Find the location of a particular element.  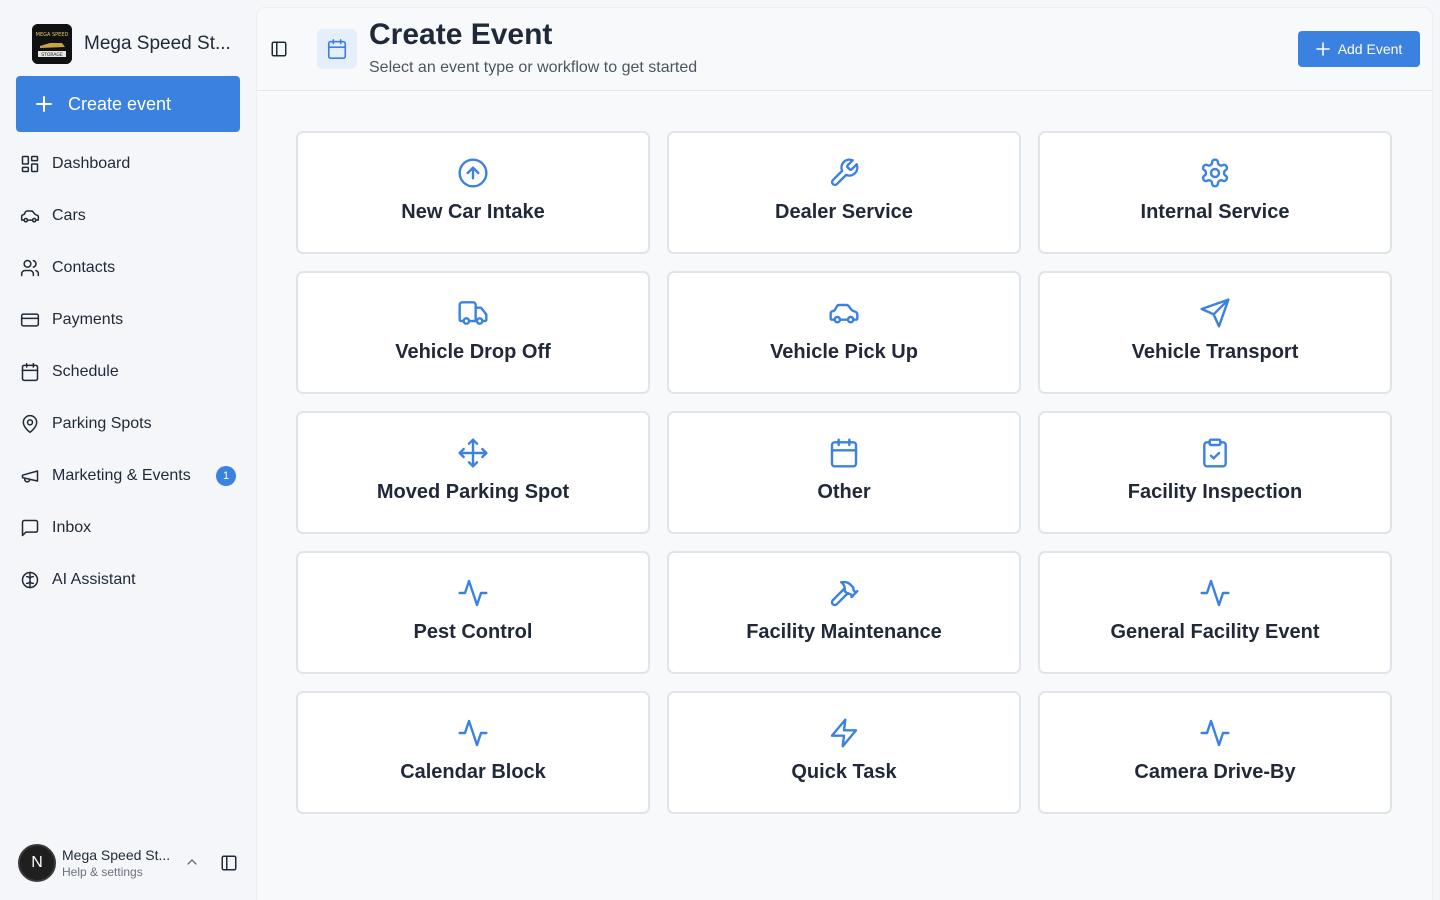

brain-icon is located at coordinates (30, 580).